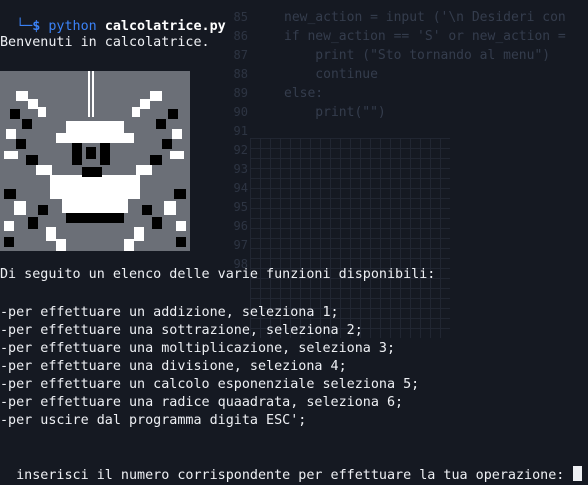 This screenshot has width=588, height=485. What do you see at coordinates (233, 141) in the screenshot?
I see `background-editor-line-numbers: 85 86 87 88 89 90 91 92 93 94 95 96 97 98` at bounding box center [233, 141].